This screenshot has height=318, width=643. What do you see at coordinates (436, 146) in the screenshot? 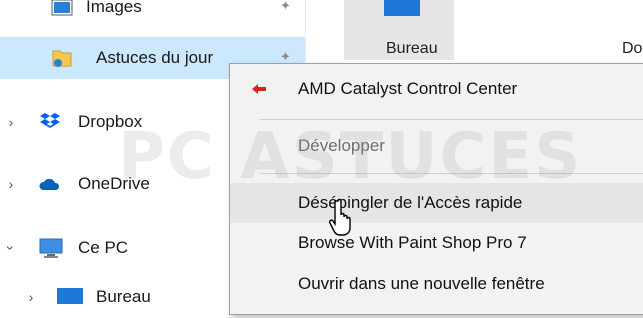
I see `menu-item-developper: Développer` at bounding box center [436, 146].